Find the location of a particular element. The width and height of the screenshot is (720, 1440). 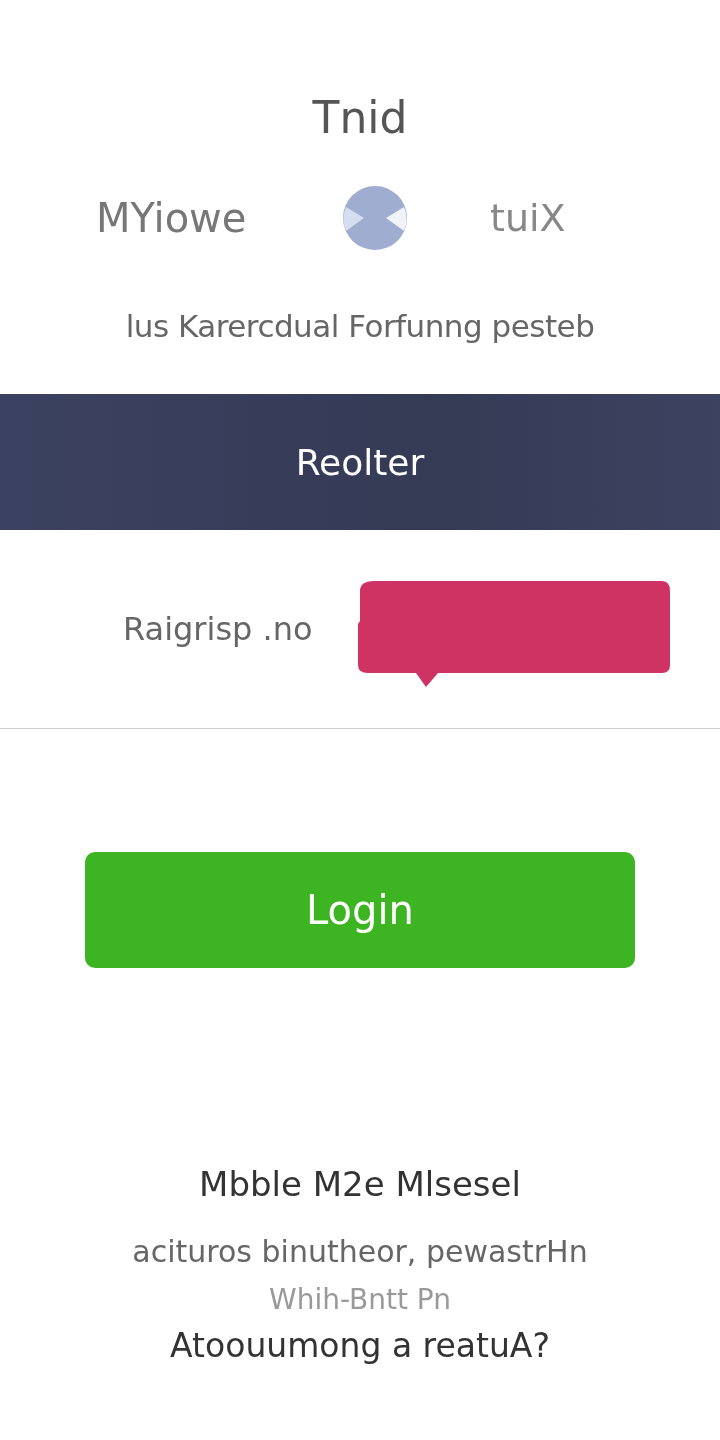

toggle-icon is located at coordinates (375, 218).